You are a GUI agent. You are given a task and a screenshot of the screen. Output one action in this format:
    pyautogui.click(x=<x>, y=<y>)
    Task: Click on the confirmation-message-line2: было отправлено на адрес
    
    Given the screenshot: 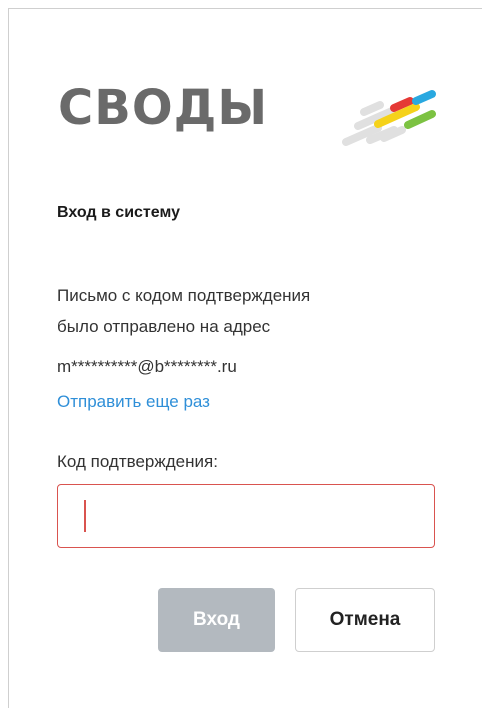 What is the action you would take?
    pyautogui.click(x=164, y=326)
    